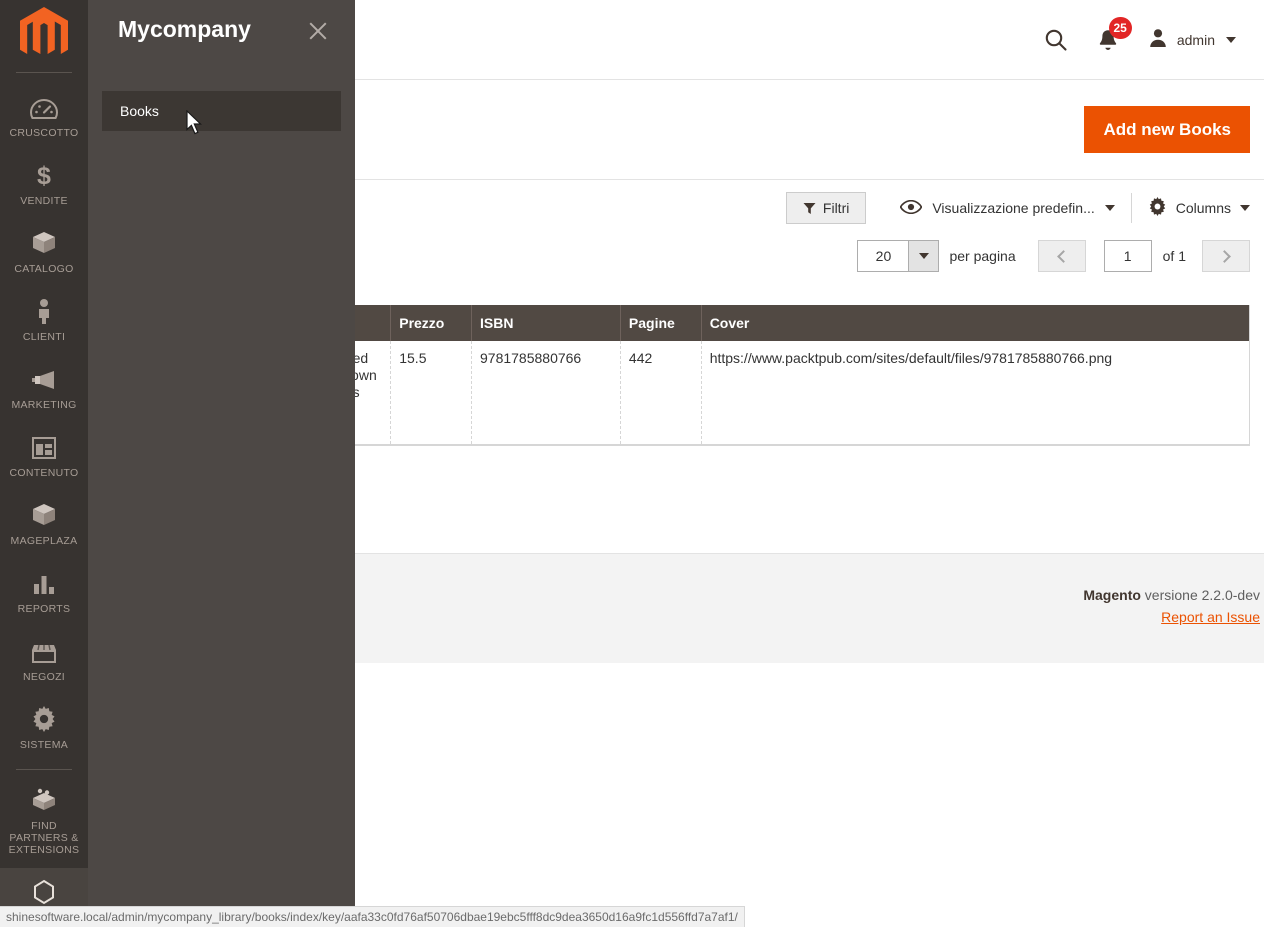 Image resolution: width=1264 pixels, height=927 pixels. Describe the element at coordinates (1174, 256) in the screenshot. I see `total-pages-label: of 1` at that location.